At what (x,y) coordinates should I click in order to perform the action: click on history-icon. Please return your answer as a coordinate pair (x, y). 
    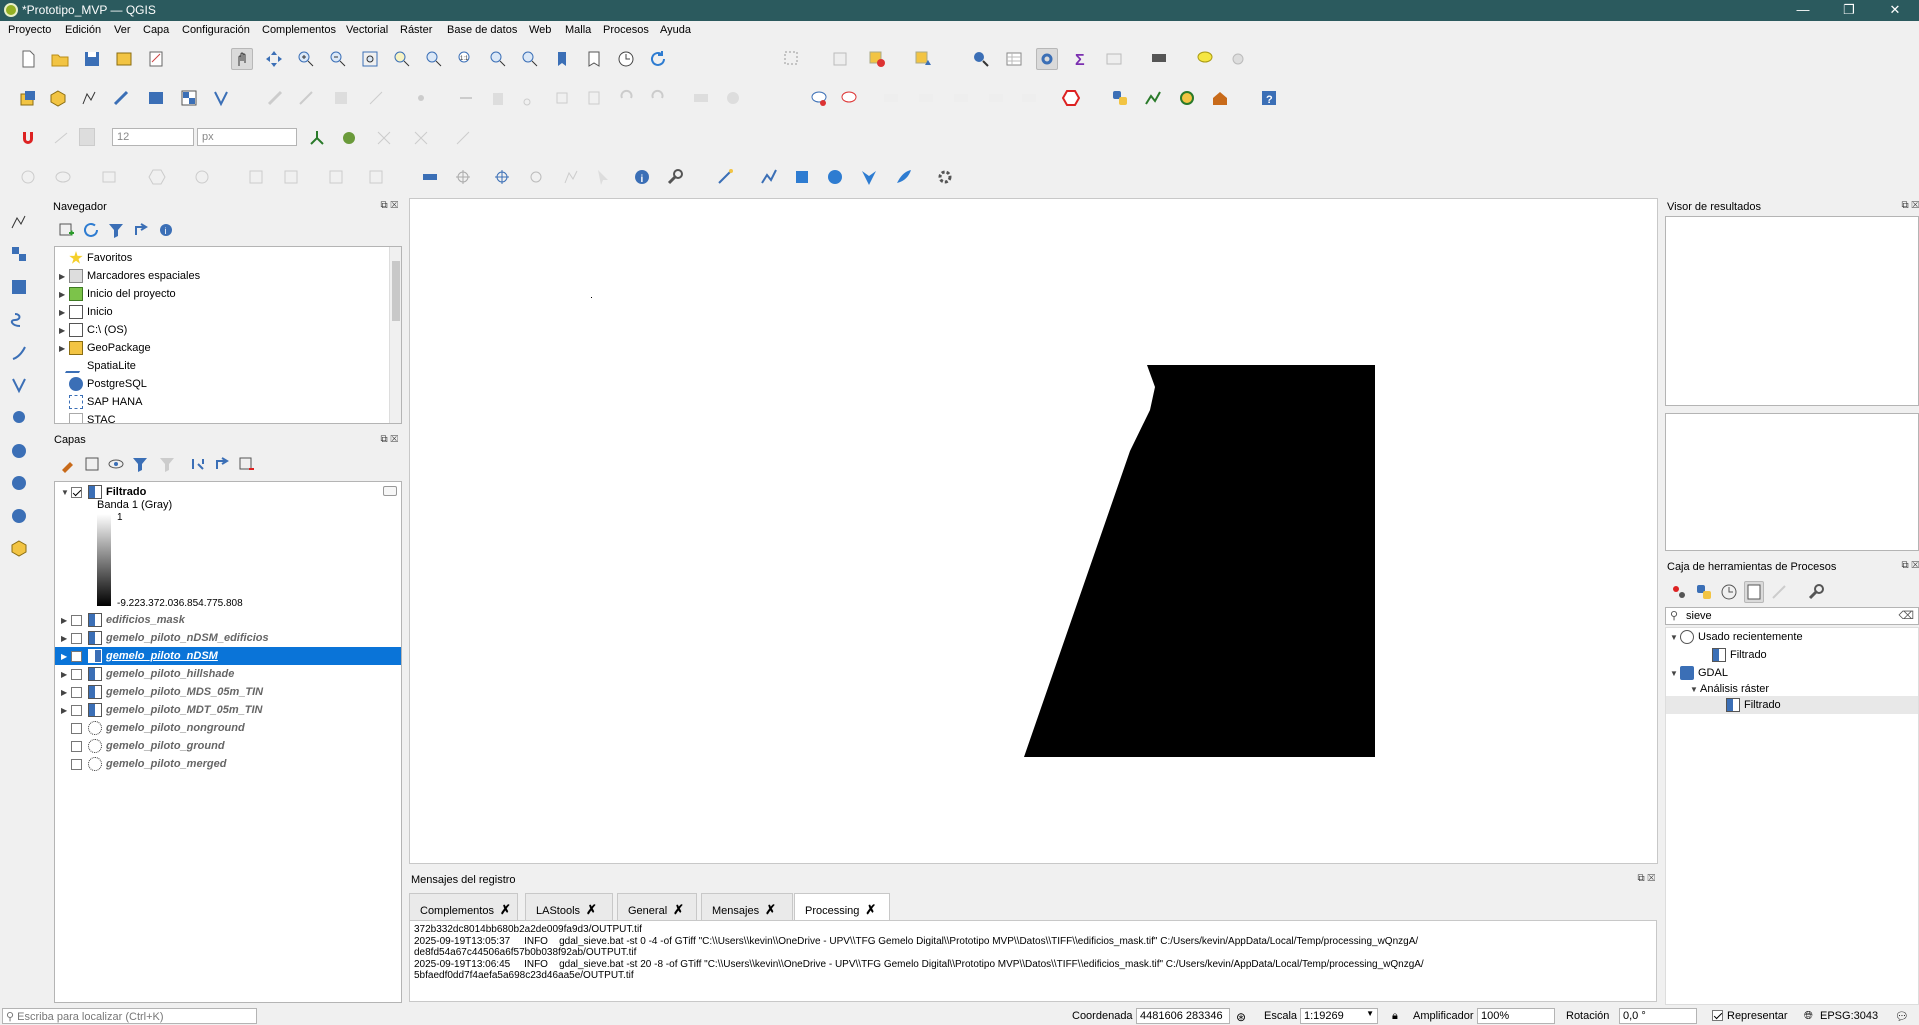
    Looking at the image, I should click on (1729, 592).